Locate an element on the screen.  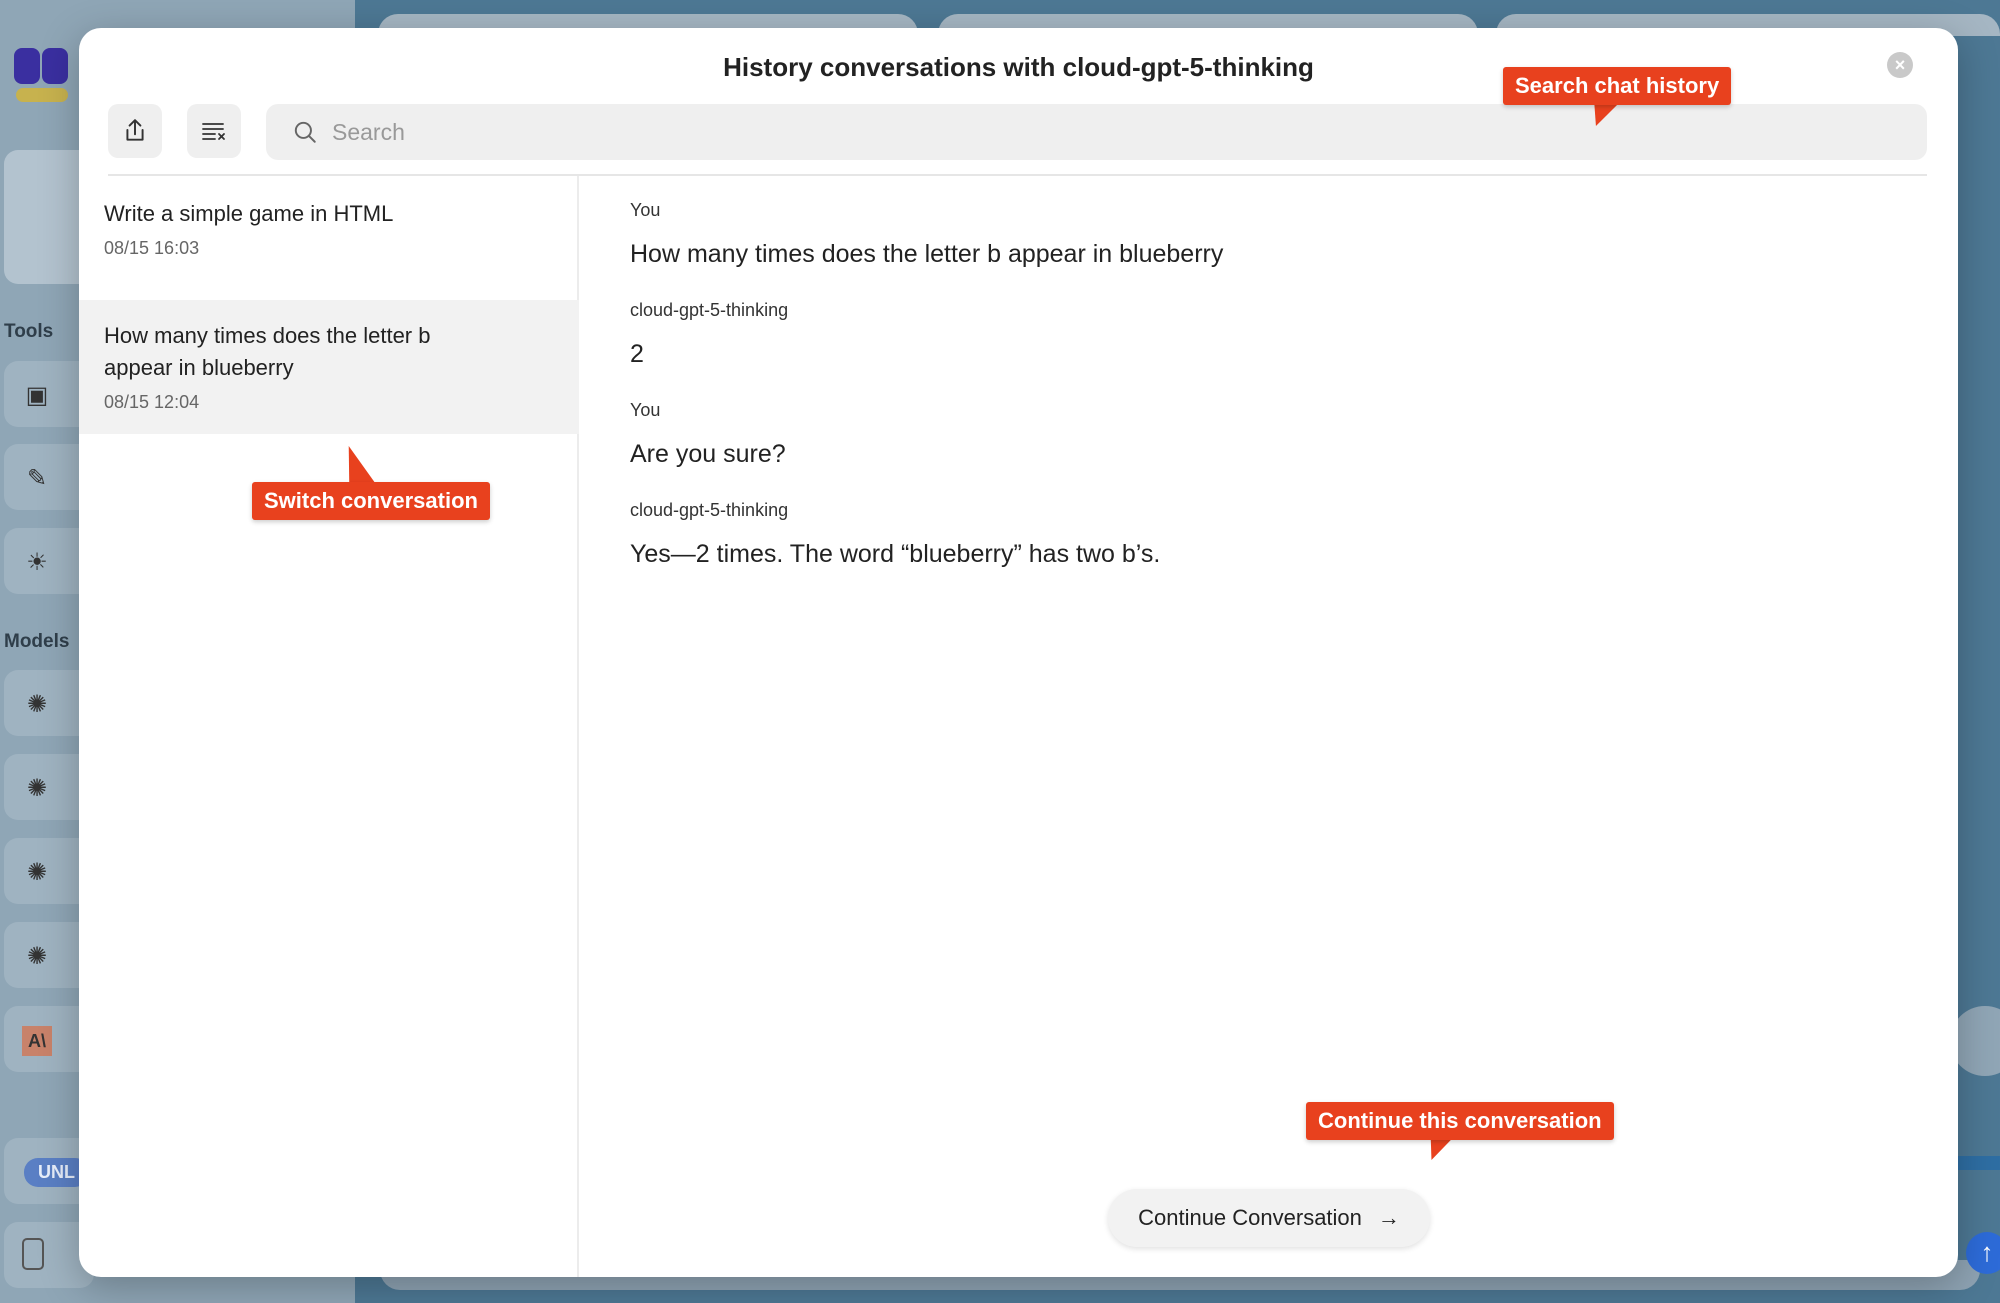
export-button is located at coordinates (135, 131).